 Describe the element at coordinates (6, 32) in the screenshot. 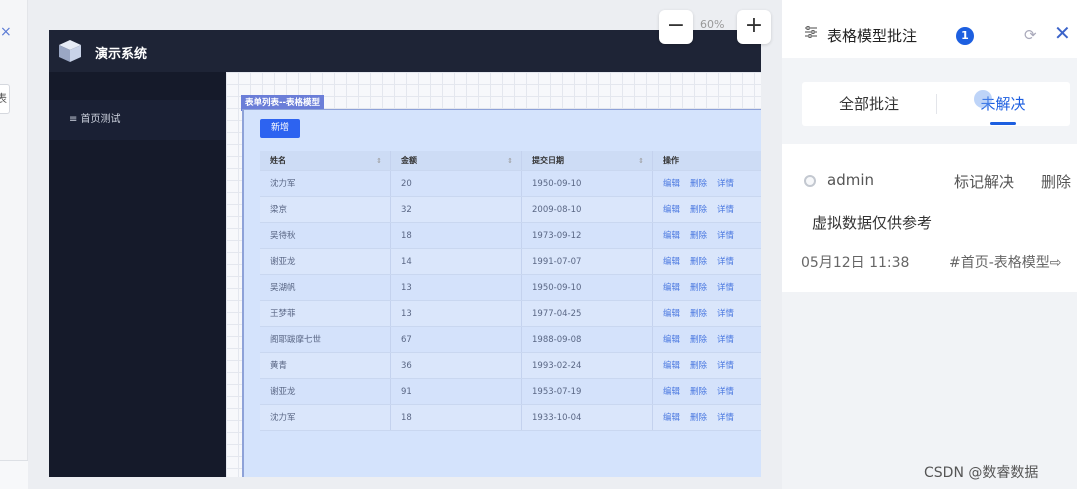

I see `close-icon: ×` at that location.